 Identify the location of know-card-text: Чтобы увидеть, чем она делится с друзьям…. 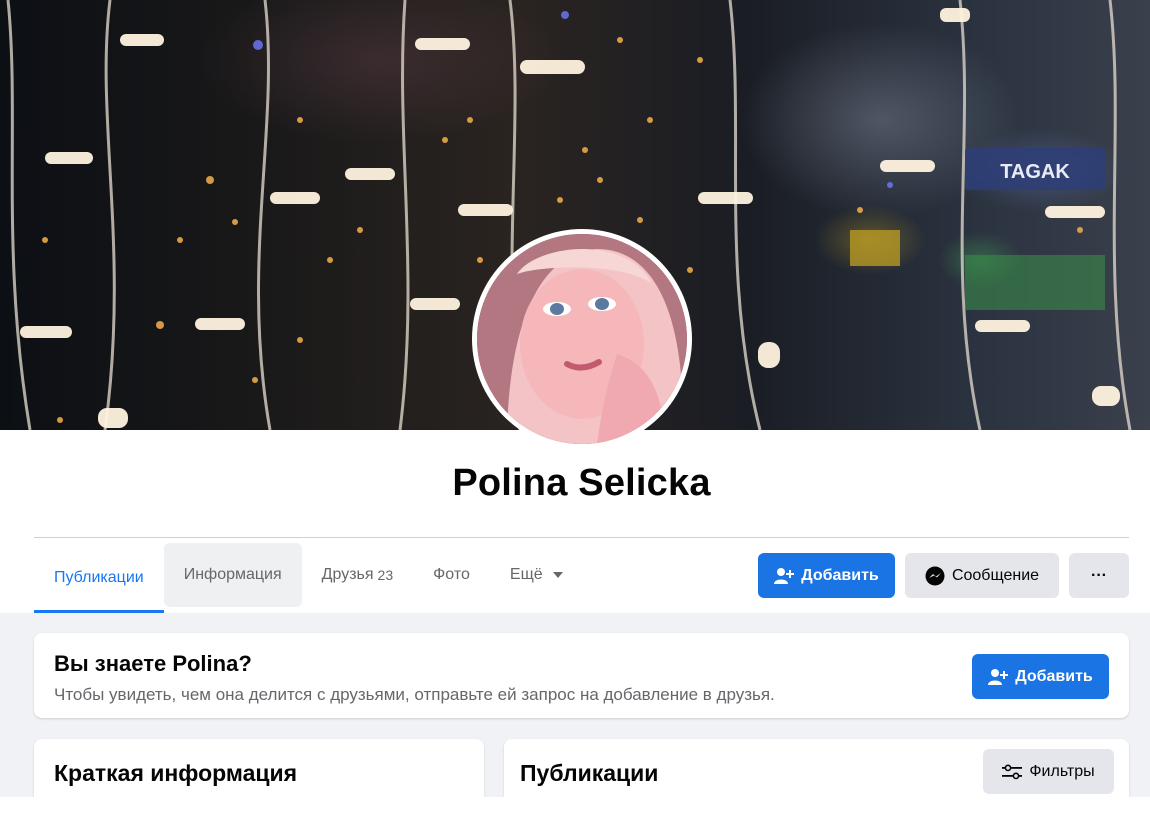
(414, 694).